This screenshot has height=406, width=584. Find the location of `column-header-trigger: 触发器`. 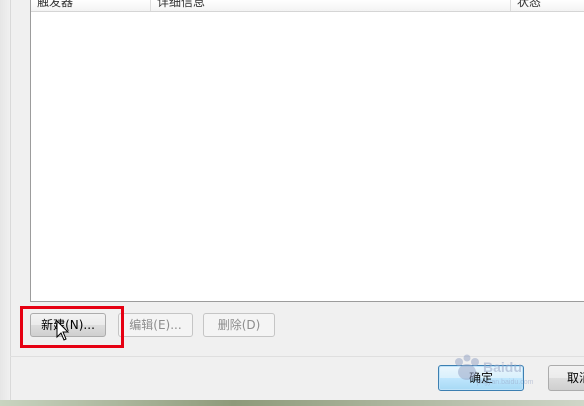

column-header-trigger: 触发器 is located at coordinates (91, 5).